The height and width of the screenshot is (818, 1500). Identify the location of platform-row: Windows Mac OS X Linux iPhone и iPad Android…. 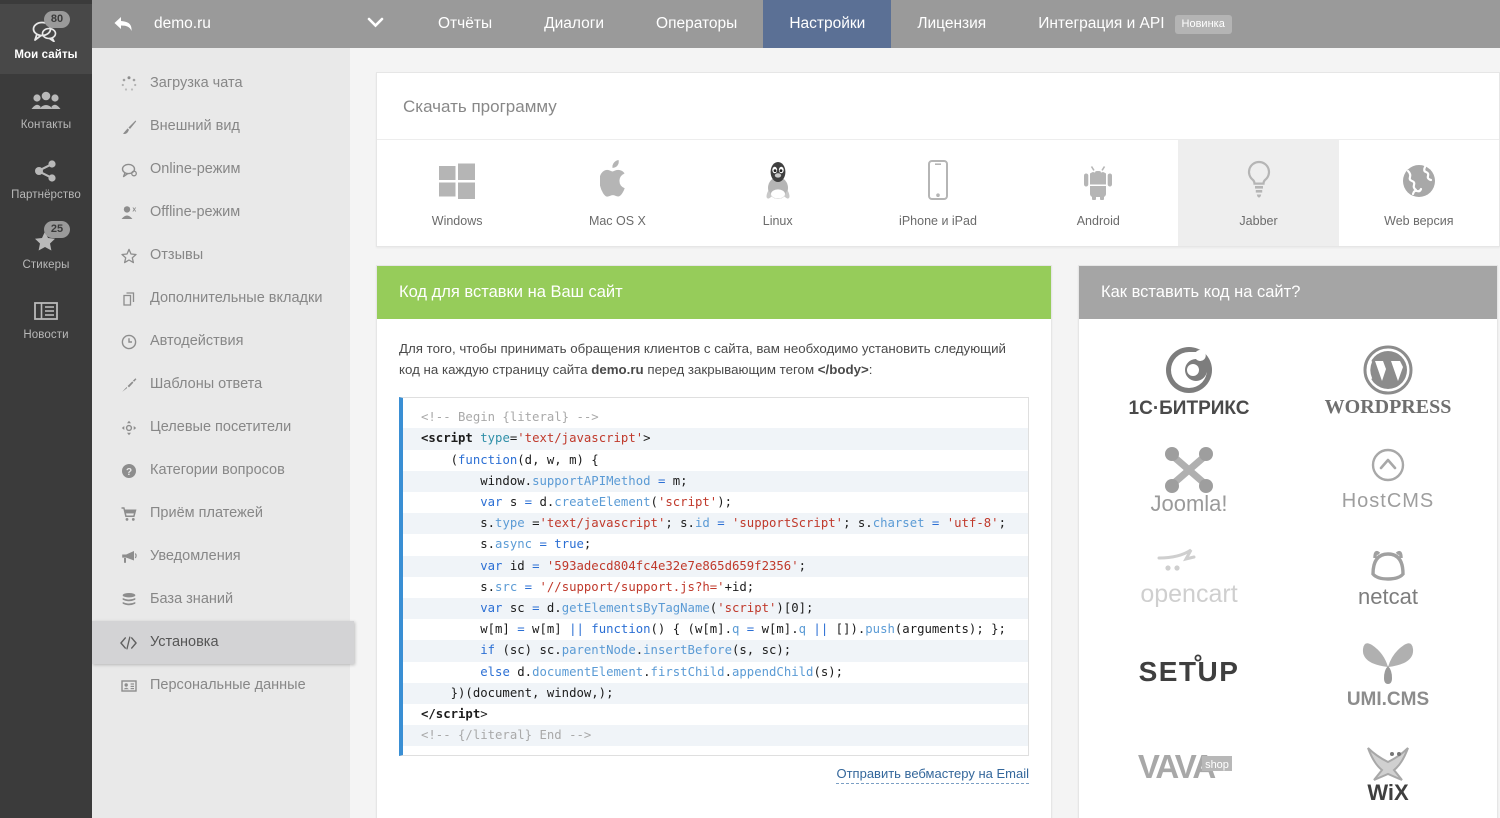
(938, 193).